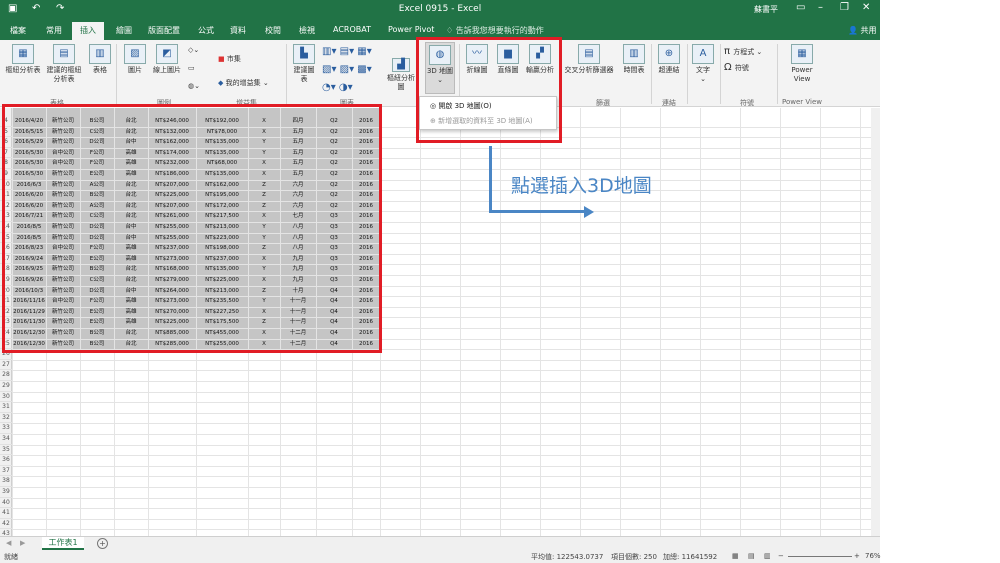  Describe the element at coordinates (124, 30) in the screenshot. I see `tab-draw: 繪圖` at that location.